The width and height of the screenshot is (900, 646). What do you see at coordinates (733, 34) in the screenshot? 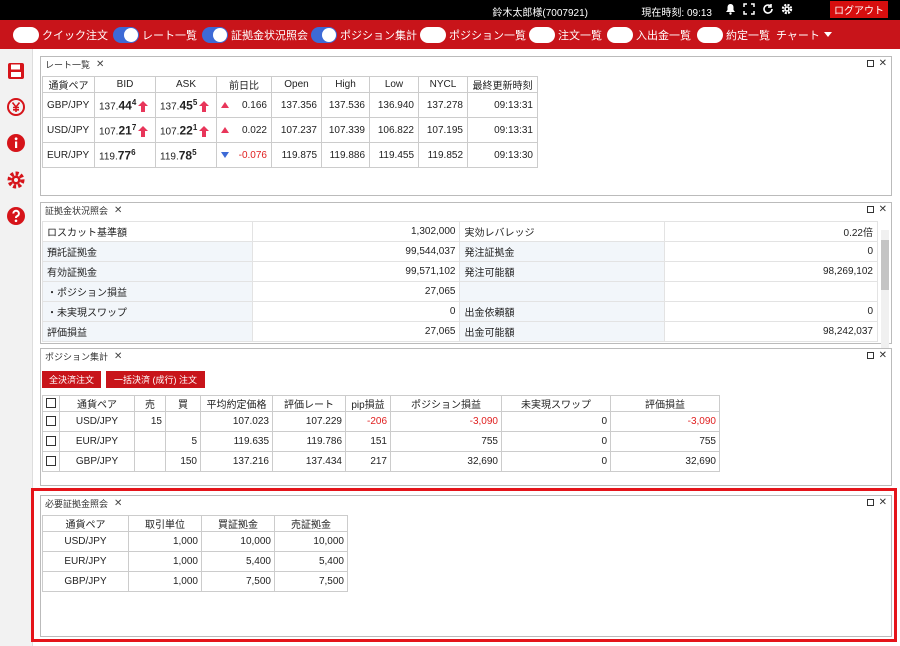
I see `toolbar-toggle-execution-list: 約定一覧` at bounding box center [733, 34].